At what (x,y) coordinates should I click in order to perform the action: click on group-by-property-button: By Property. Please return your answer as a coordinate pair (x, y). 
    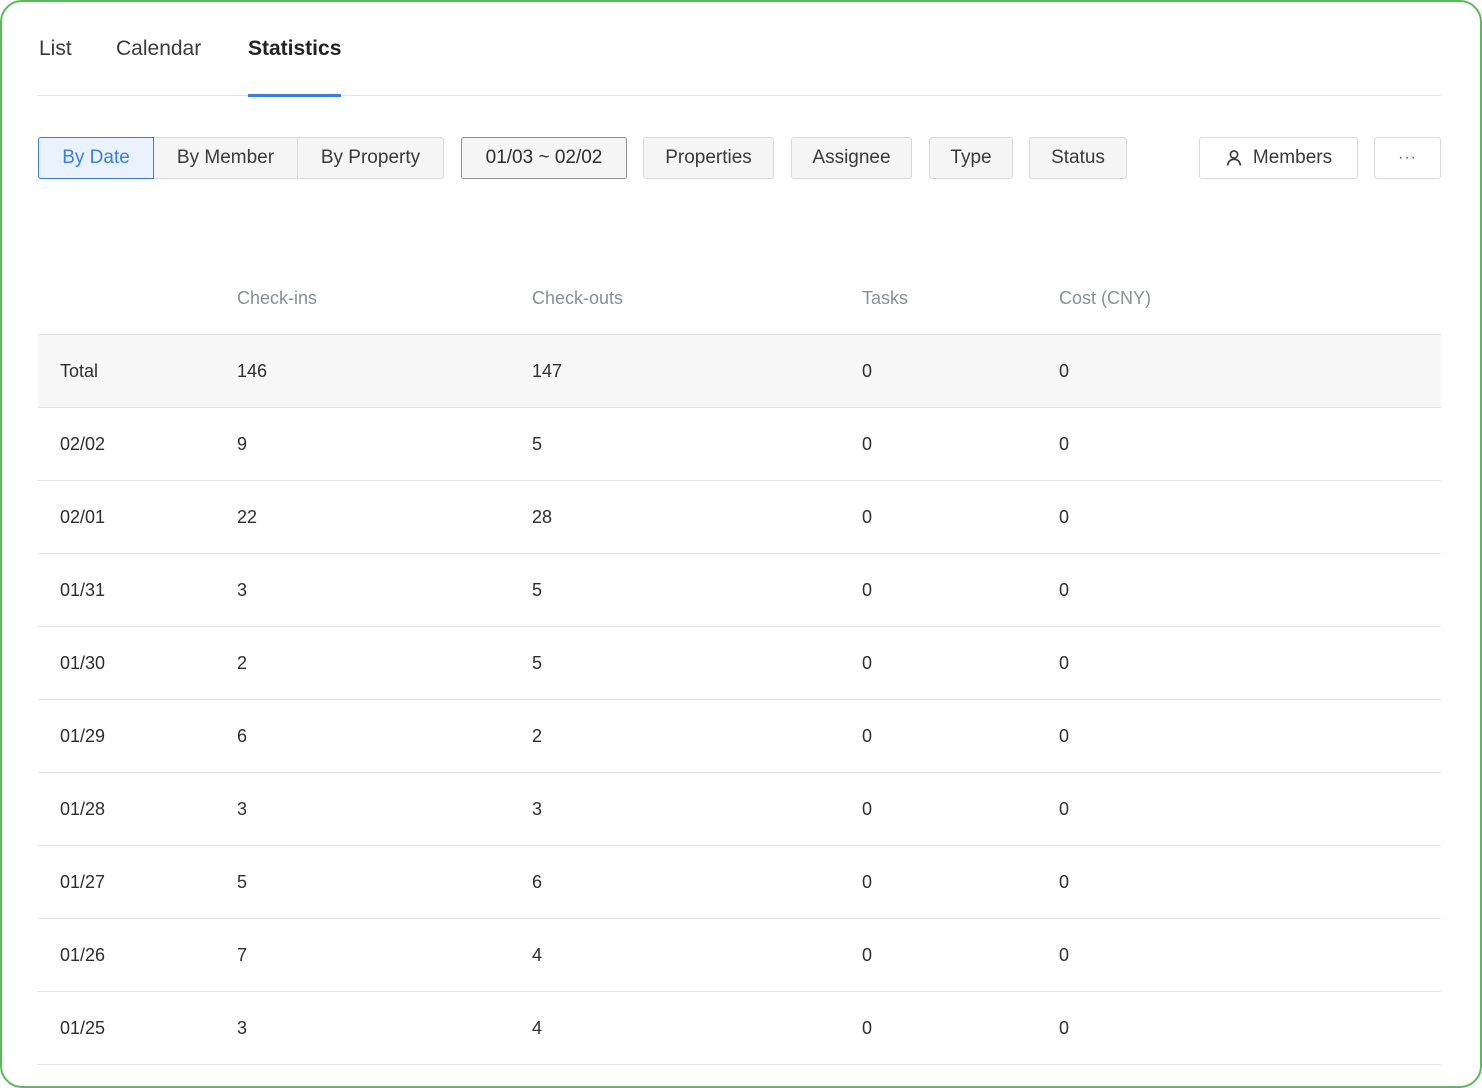
    Looking at the image, I should click on (370, 158).